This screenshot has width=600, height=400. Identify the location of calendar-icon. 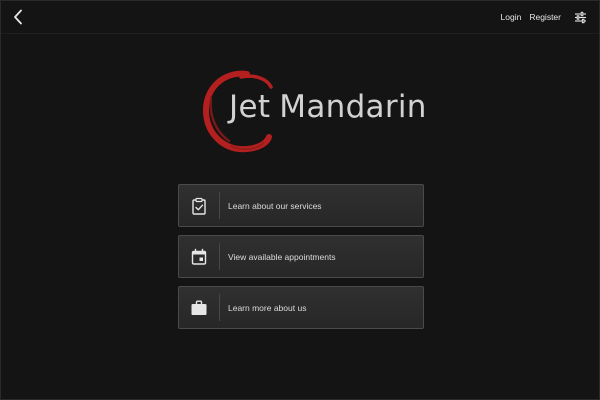
(199, 256).